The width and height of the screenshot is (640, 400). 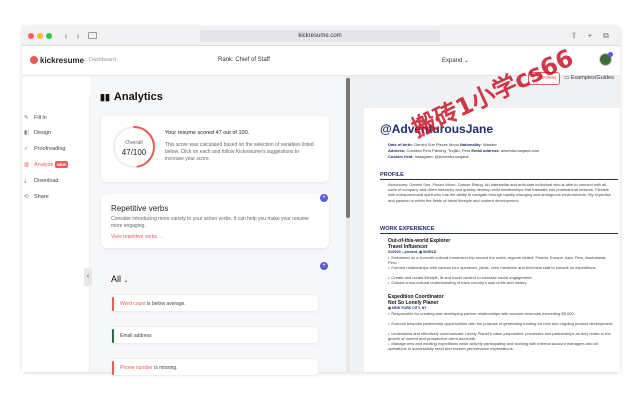 I want to click on score-gauge, so click(x=134, y=147).